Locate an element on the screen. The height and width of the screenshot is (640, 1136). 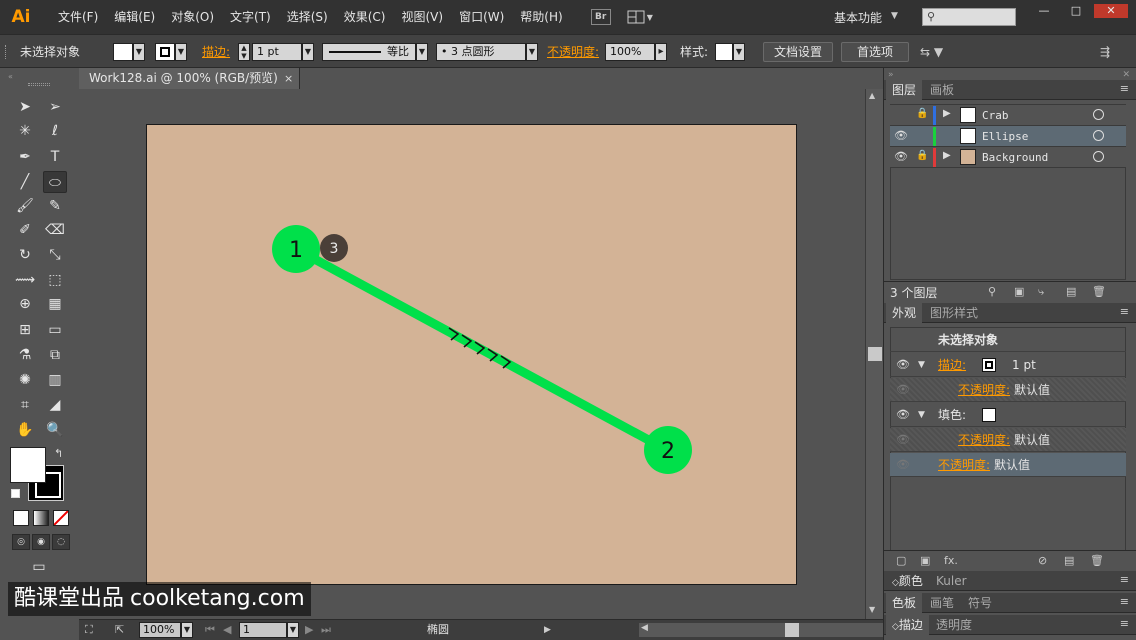
slice-tool-icon: ◢ is located at coordinates (55, 405).